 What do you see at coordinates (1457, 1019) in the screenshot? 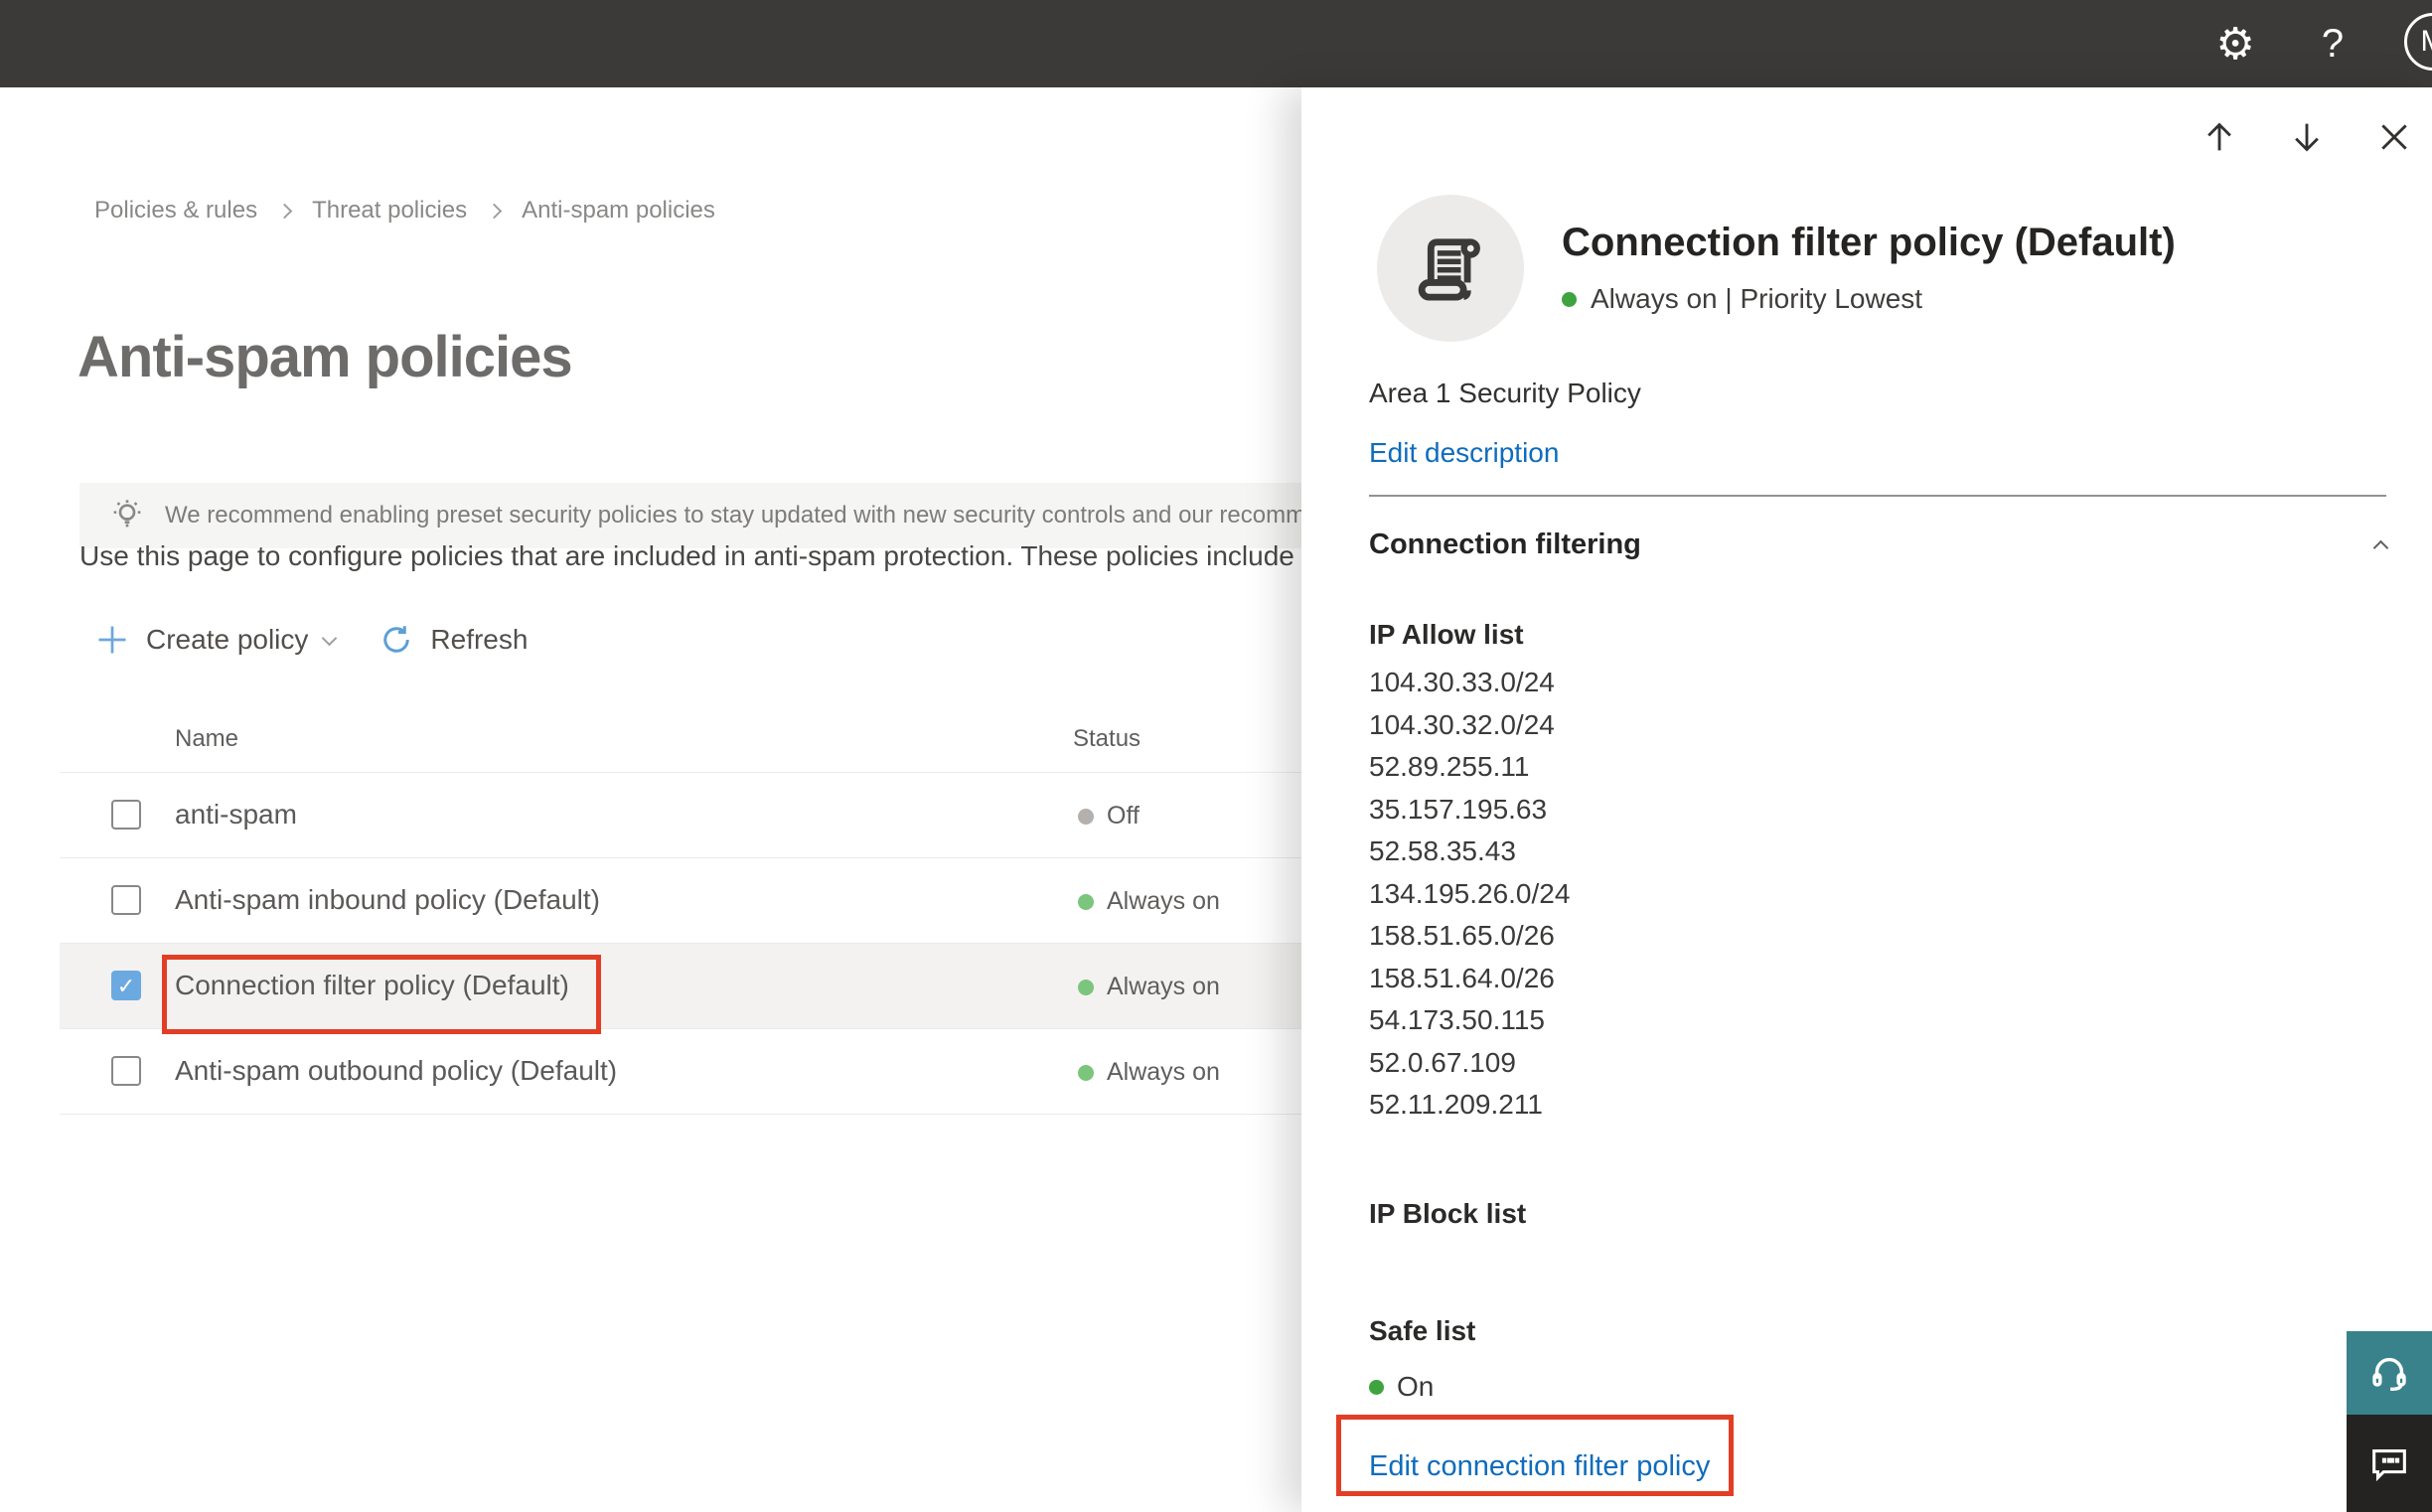
I see `ip-address: 54.173.50.115` at bounding box center [1457, 1019].